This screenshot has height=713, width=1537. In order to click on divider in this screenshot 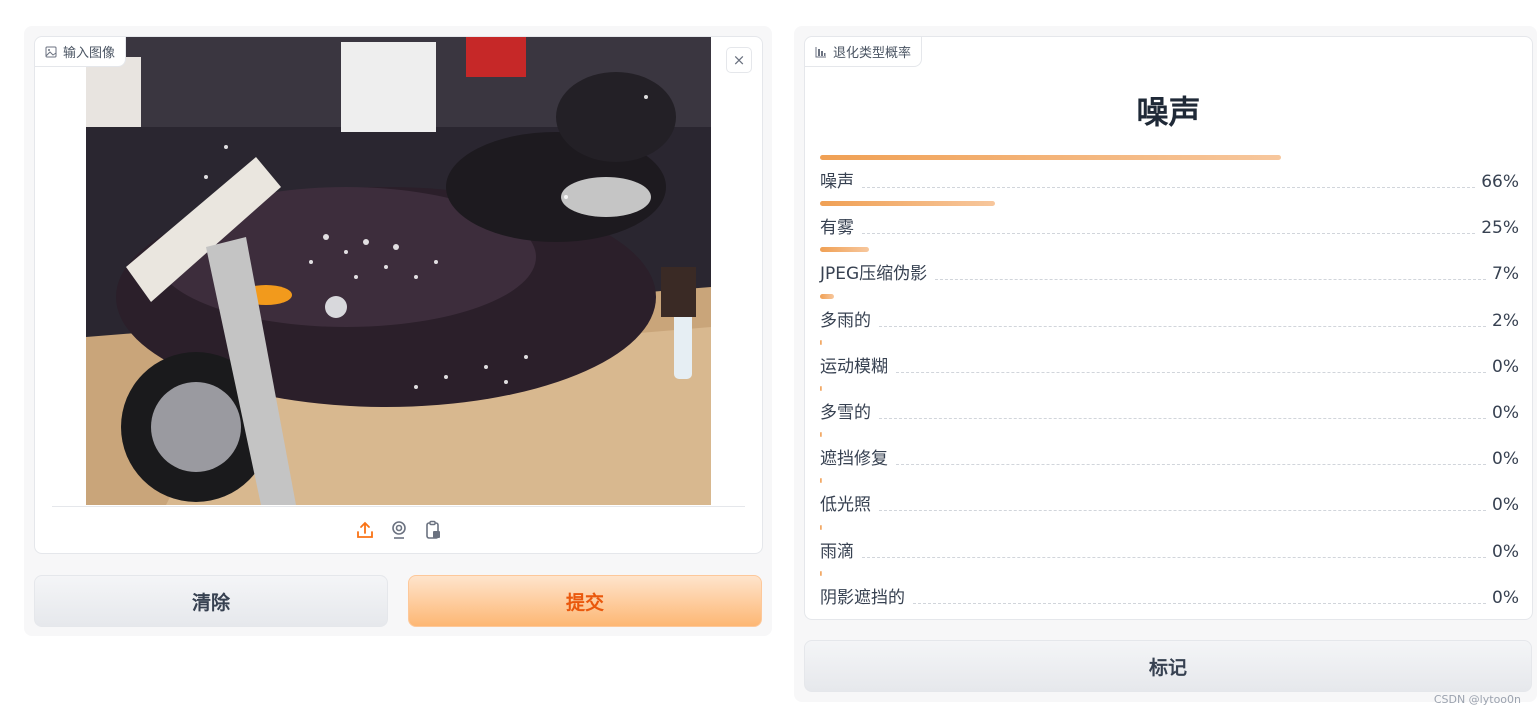, I will do `click(398, 506)`.